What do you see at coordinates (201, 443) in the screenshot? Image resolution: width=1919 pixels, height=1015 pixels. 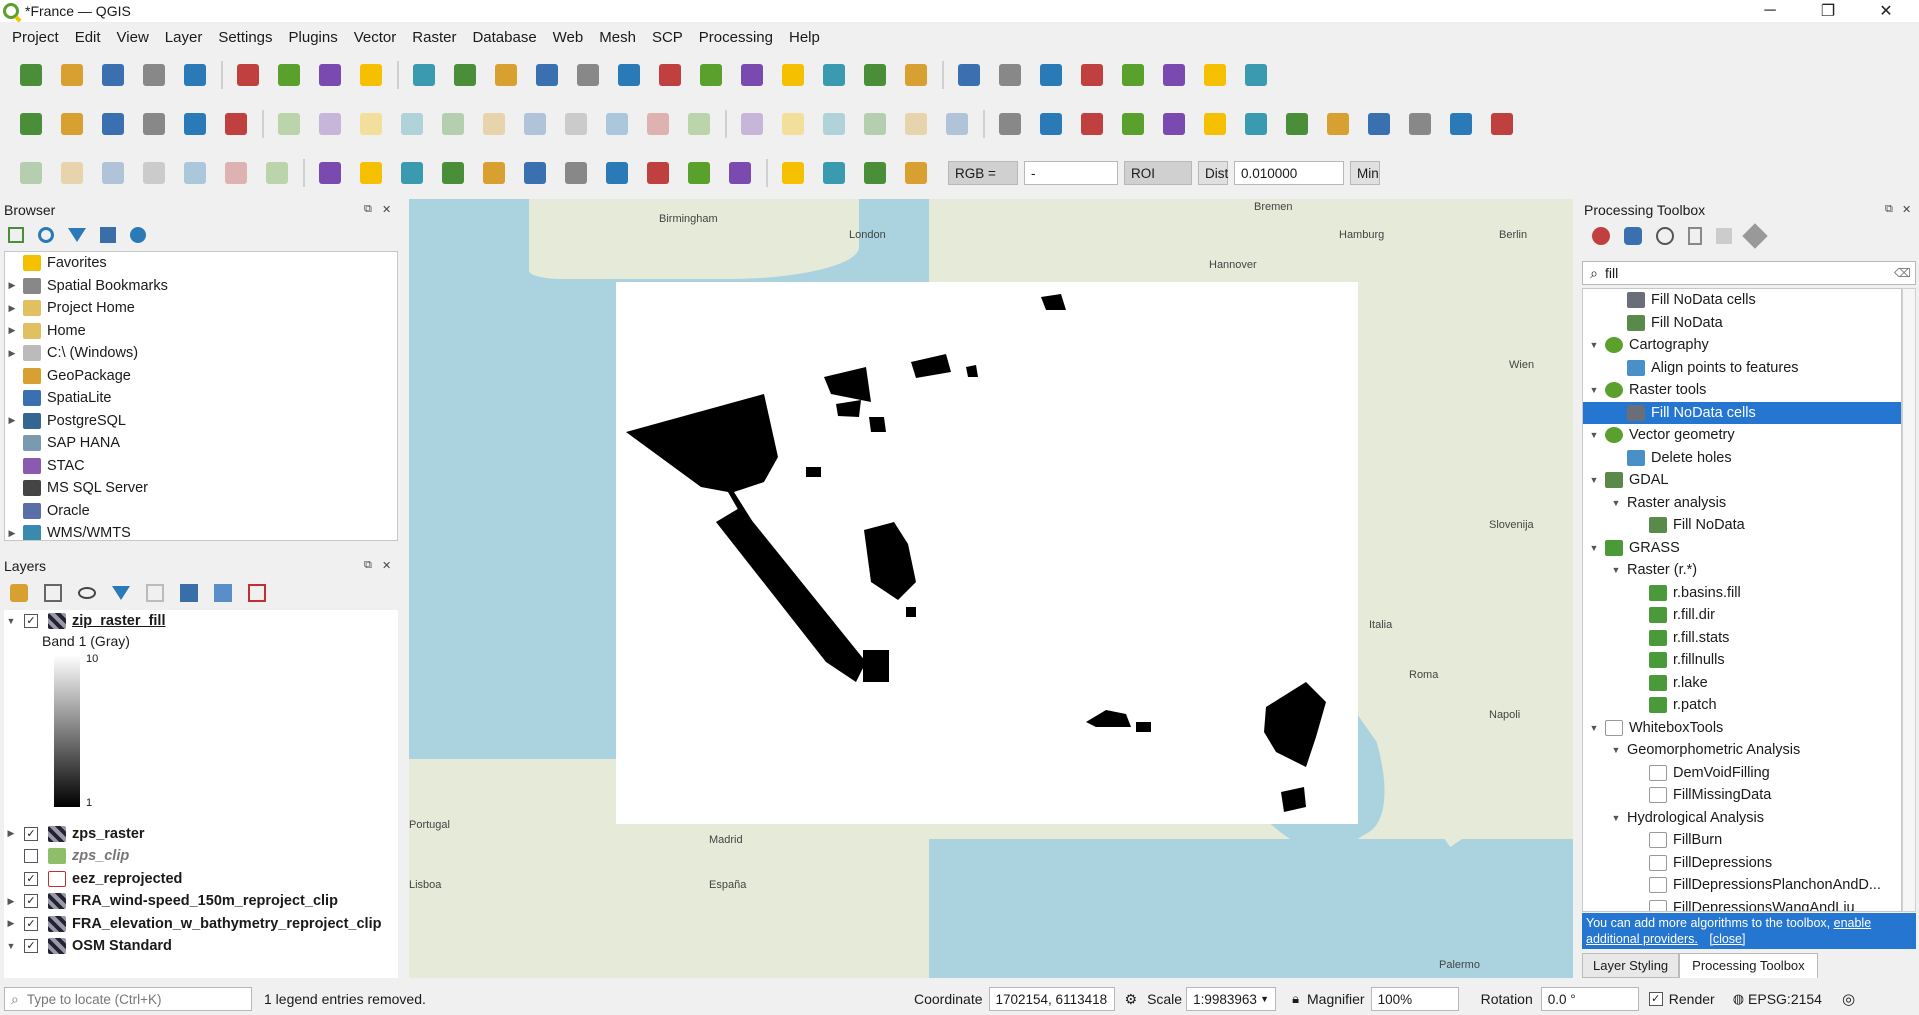 I see `browser-item: SAP HANA` at bounding box center [201, 443].